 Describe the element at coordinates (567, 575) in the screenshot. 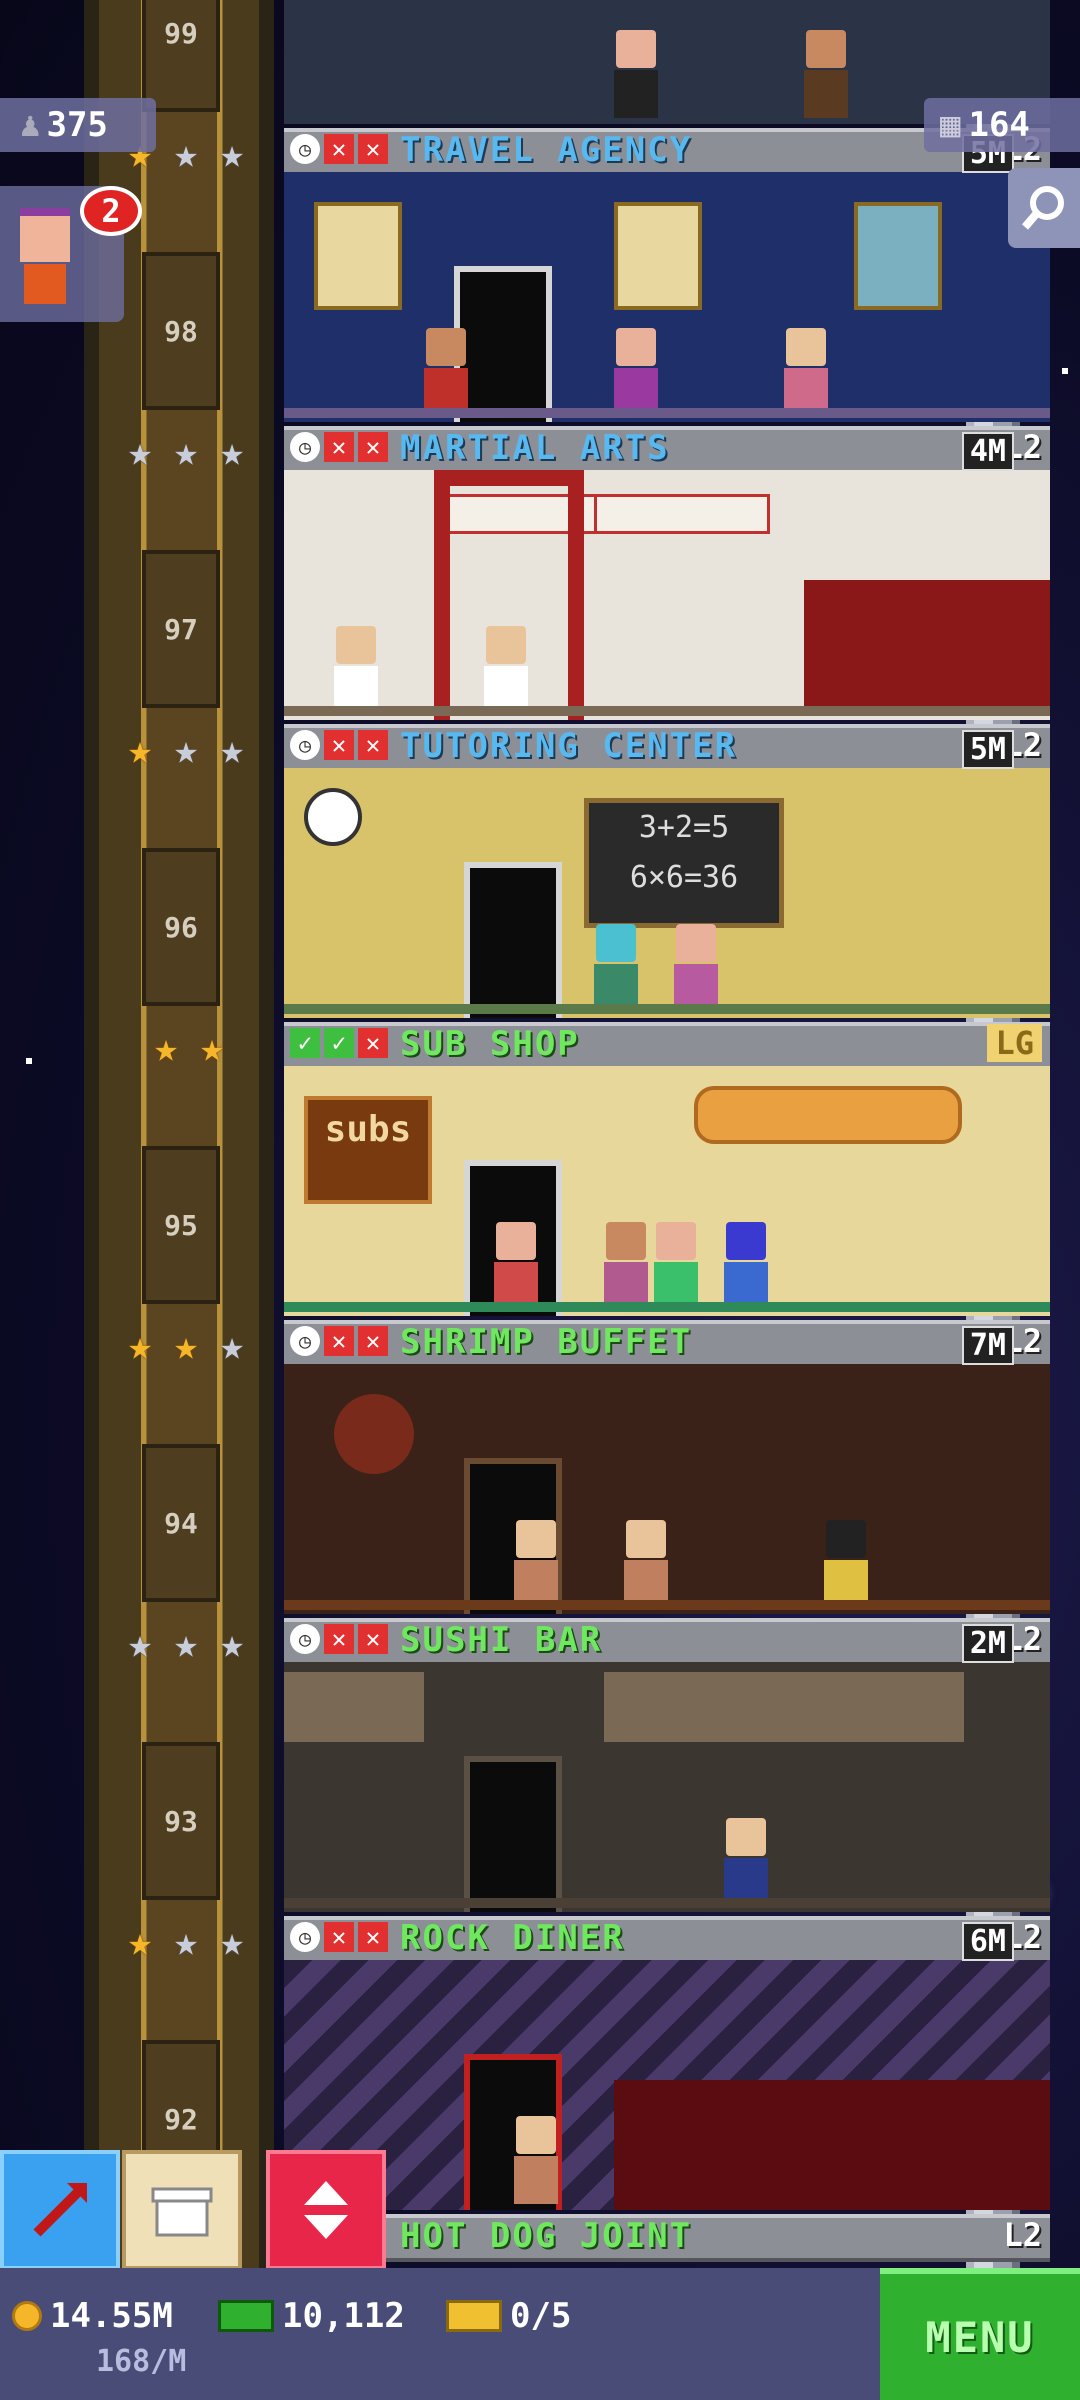

I see `floor-97: ★ ★ ★ ◷ ✕ ✕ MARTIAL ARTS L2 4M 97` at that location.